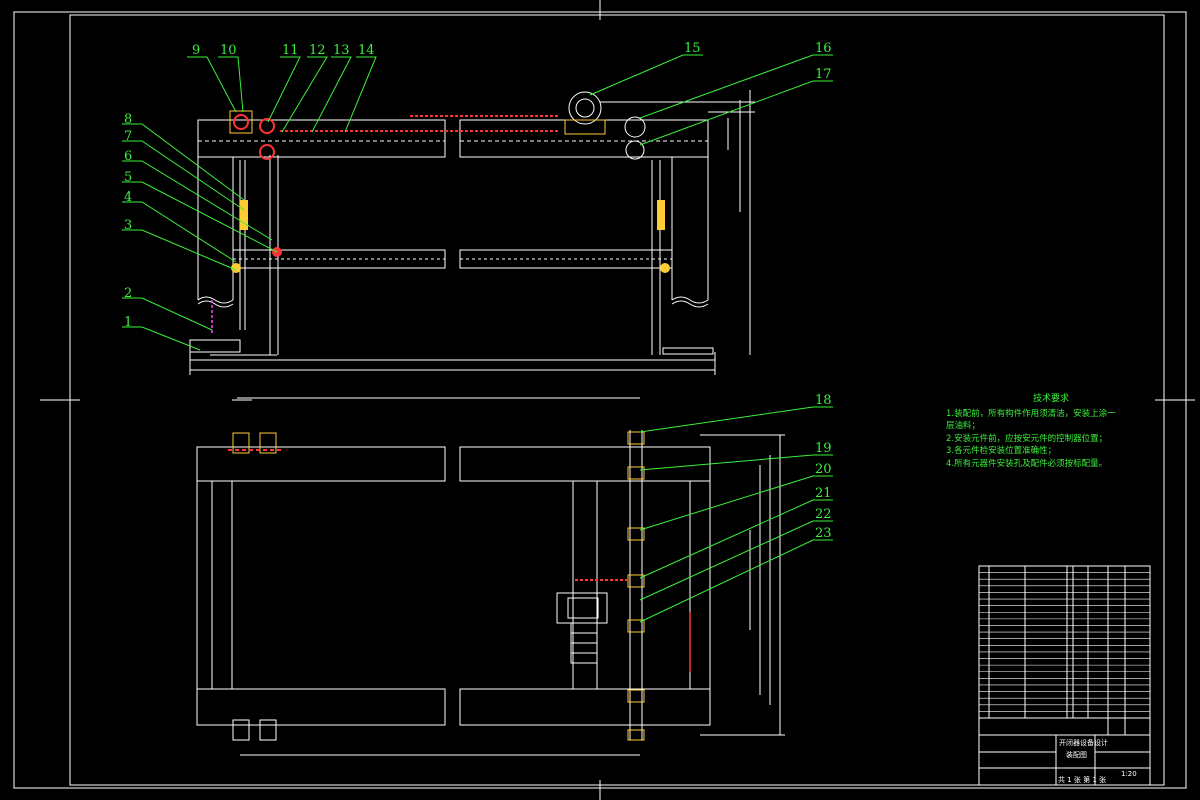 This screenshot has width=1200, height=800. What do you see at coordinates (963, 426) in the screenshot?
I see `technical-note-line: 层油料；` at bounding box center [963, 426].